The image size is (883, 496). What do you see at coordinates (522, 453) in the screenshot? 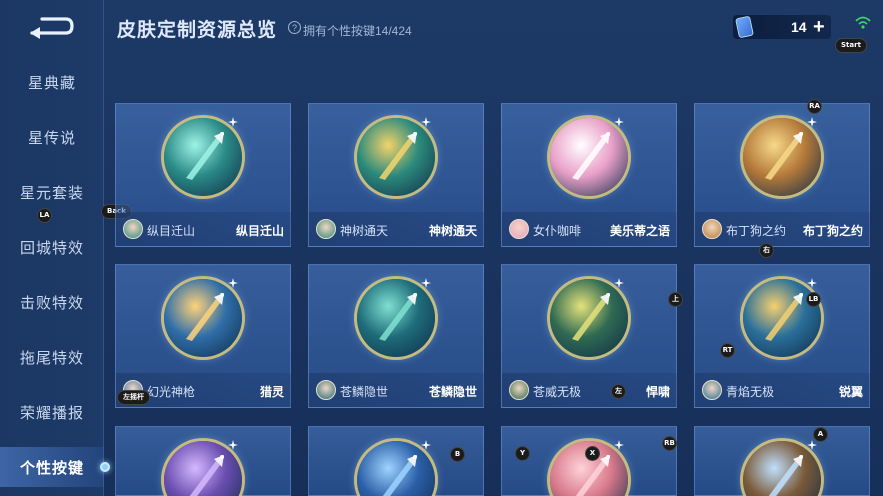
I see `y-hint-badge: Y` at bounding box center [522, 453].